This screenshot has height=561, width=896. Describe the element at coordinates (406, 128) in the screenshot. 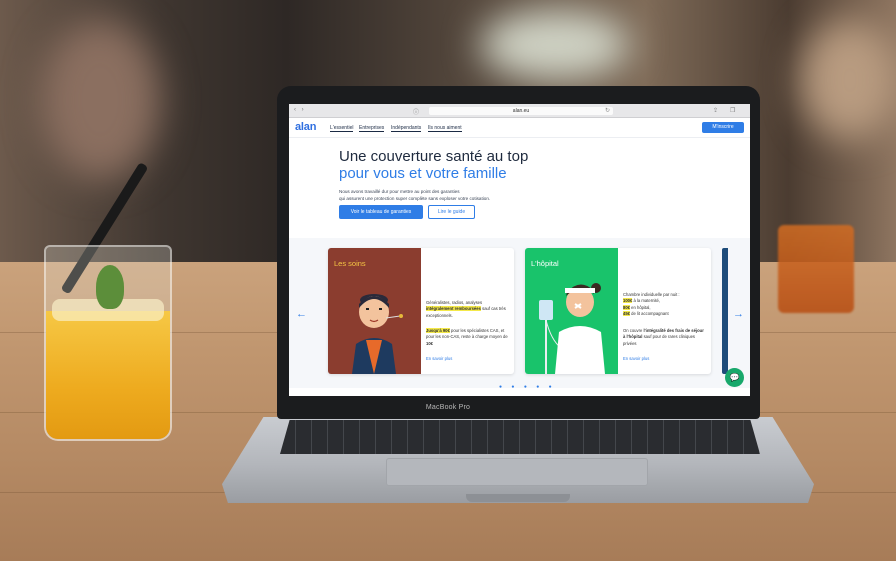

I see `nav-independants: Indépendants` at that location.